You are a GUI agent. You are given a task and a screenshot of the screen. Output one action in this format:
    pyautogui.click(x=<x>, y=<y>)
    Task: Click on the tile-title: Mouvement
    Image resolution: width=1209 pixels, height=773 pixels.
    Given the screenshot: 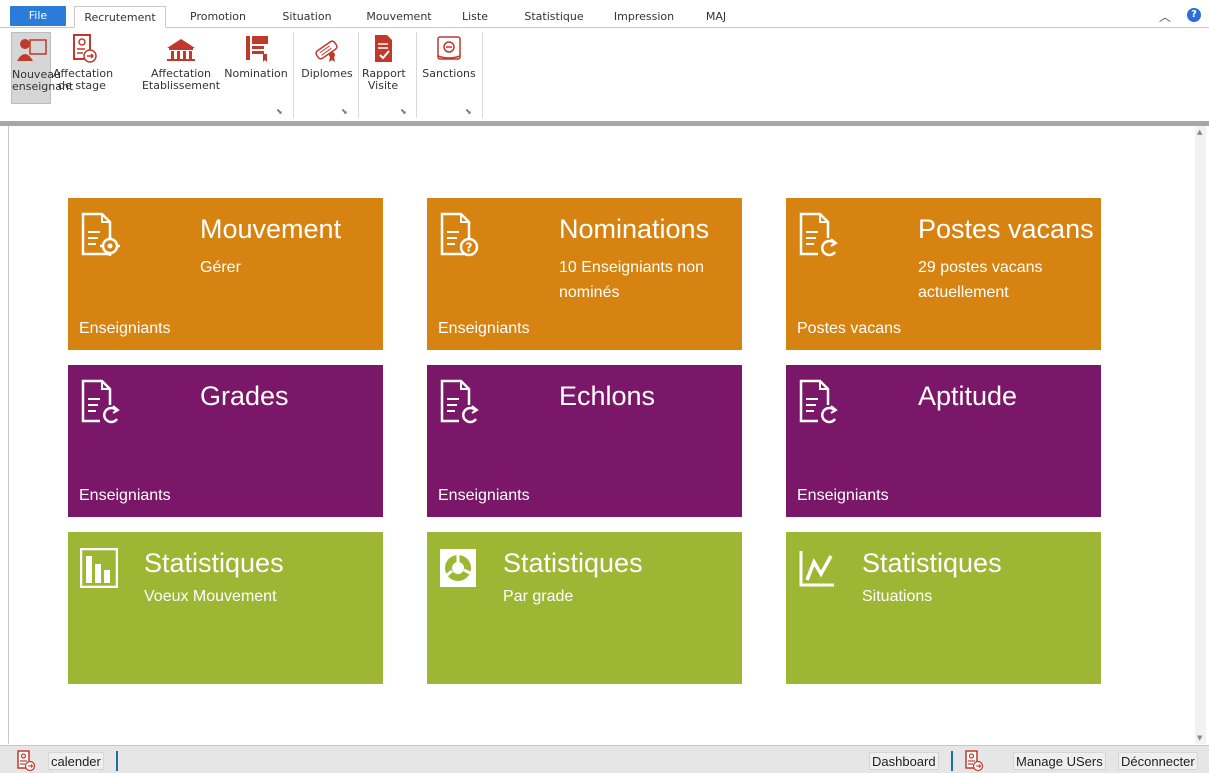 What is the action you would take?
    pyautogui.click(x=271, y=229)
    